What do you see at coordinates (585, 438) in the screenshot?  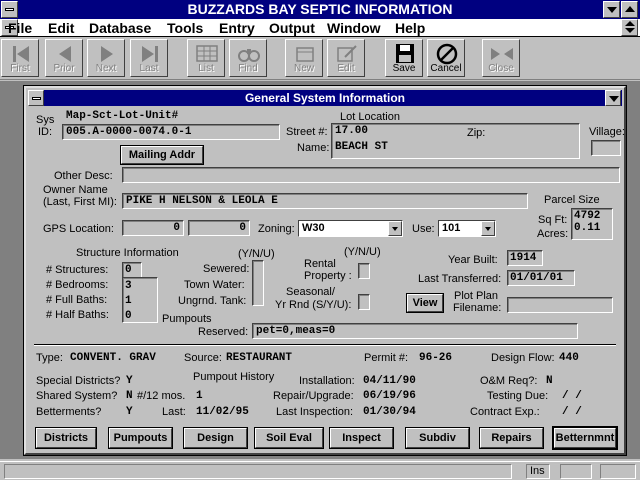 I see `betterments-button: Betternmnt` at bounding box center [585, 438].